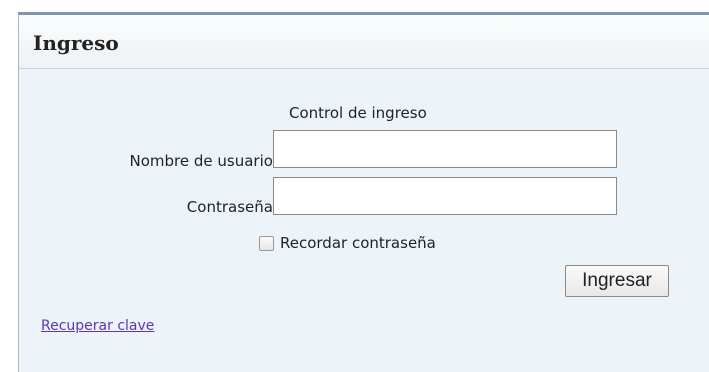 The height and width of the screenshot is (372, 709). Describe the element at coordinates (445, 149) in the screenshot. I see `username-input` at that location.